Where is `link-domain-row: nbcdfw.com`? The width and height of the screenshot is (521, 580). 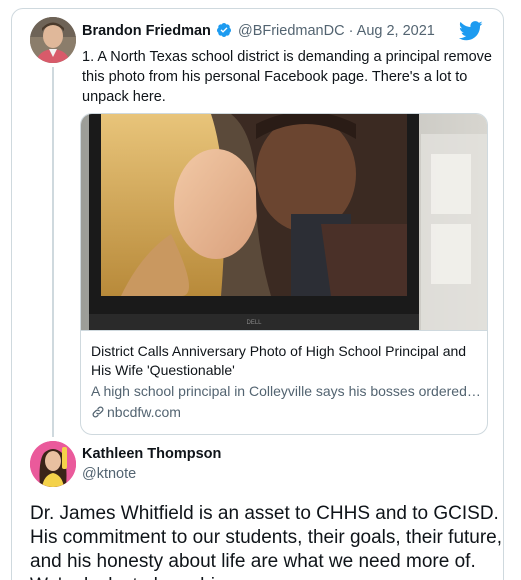
link-domain-row: nbcdfw.com is located at coordinates (136, 412).